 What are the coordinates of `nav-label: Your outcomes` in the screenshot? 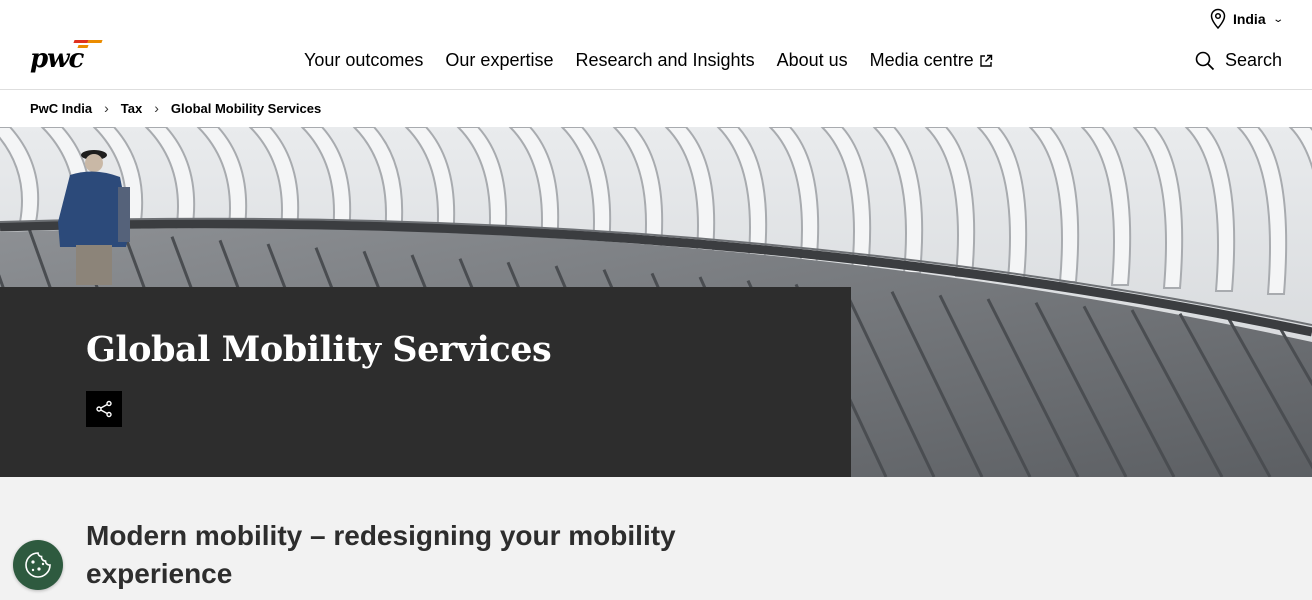 It's located at (364, 60).